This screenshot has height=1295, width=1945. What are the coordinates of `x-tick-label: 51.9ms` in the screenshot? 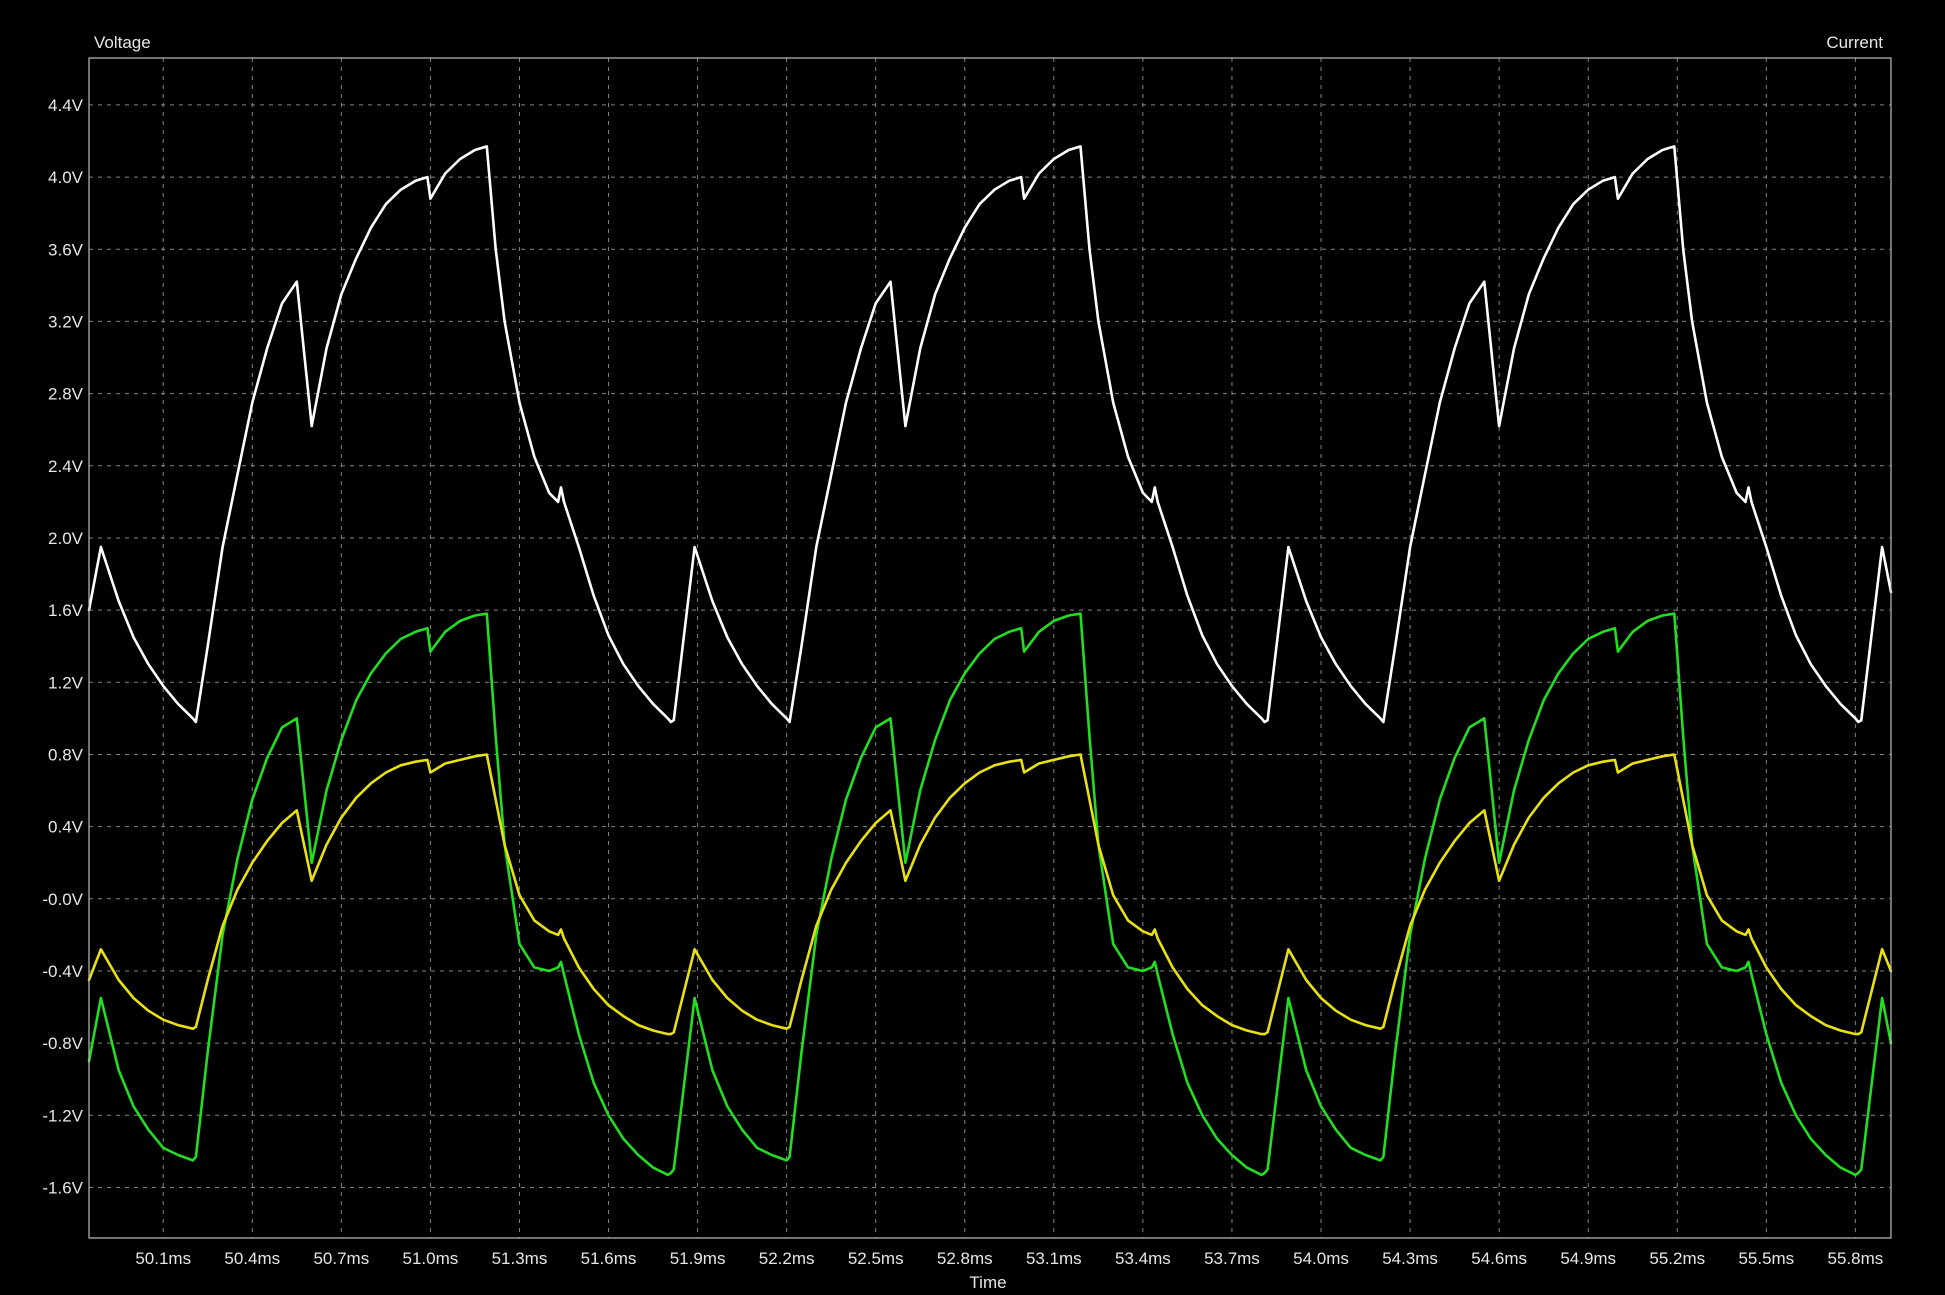 It's located at (698, 1258).